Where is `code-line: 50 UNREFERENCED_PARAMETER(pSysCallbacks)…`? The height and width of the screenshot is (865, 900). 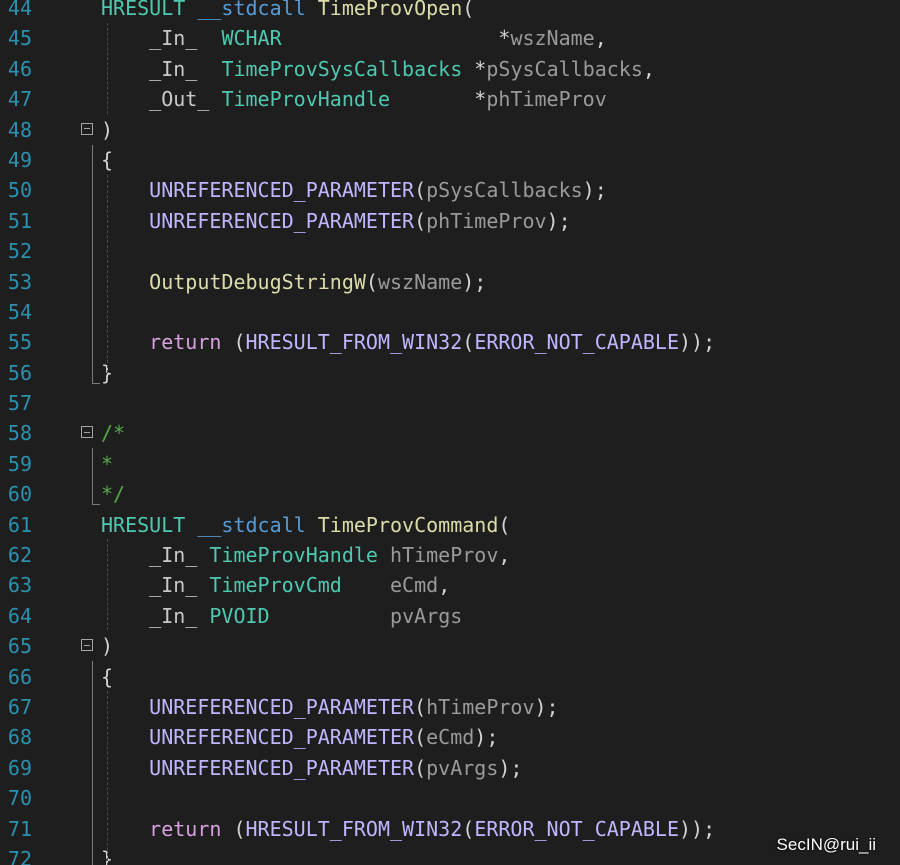
code-line: 50 UNREFERENCED_PARAMETER(pSysCallbacks)… is located at coordinates (450, 190).